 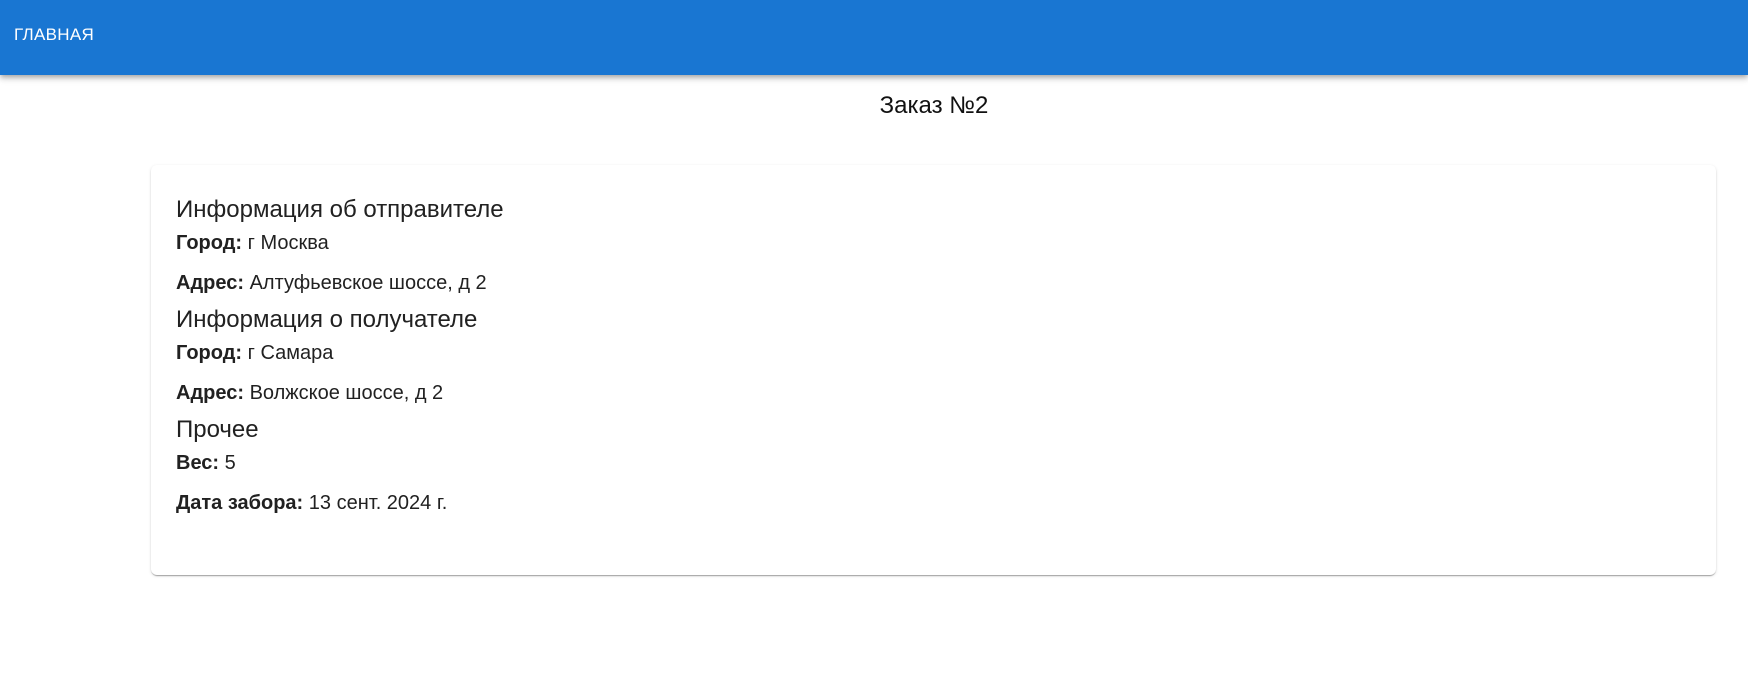 I want to click on recipient-address: Адрес: Волжское шоссе, д 2, so click(x=933, y=393).